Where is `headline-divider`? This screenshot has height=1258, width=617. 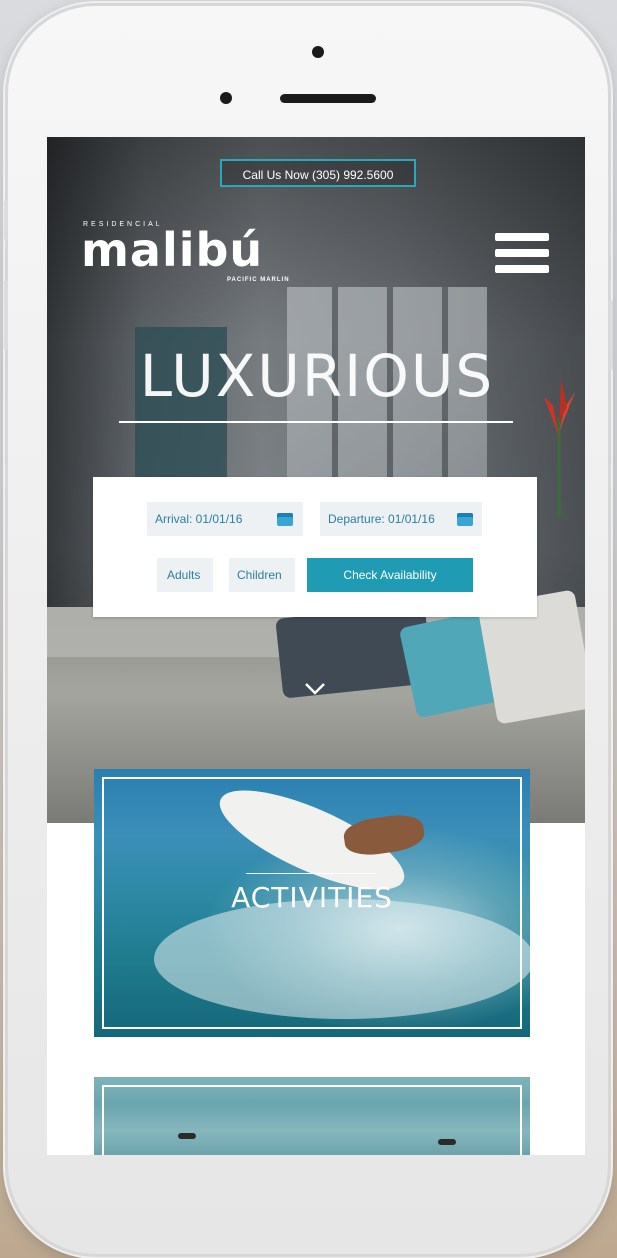 headline-divider is located at coordinates (316, 422).